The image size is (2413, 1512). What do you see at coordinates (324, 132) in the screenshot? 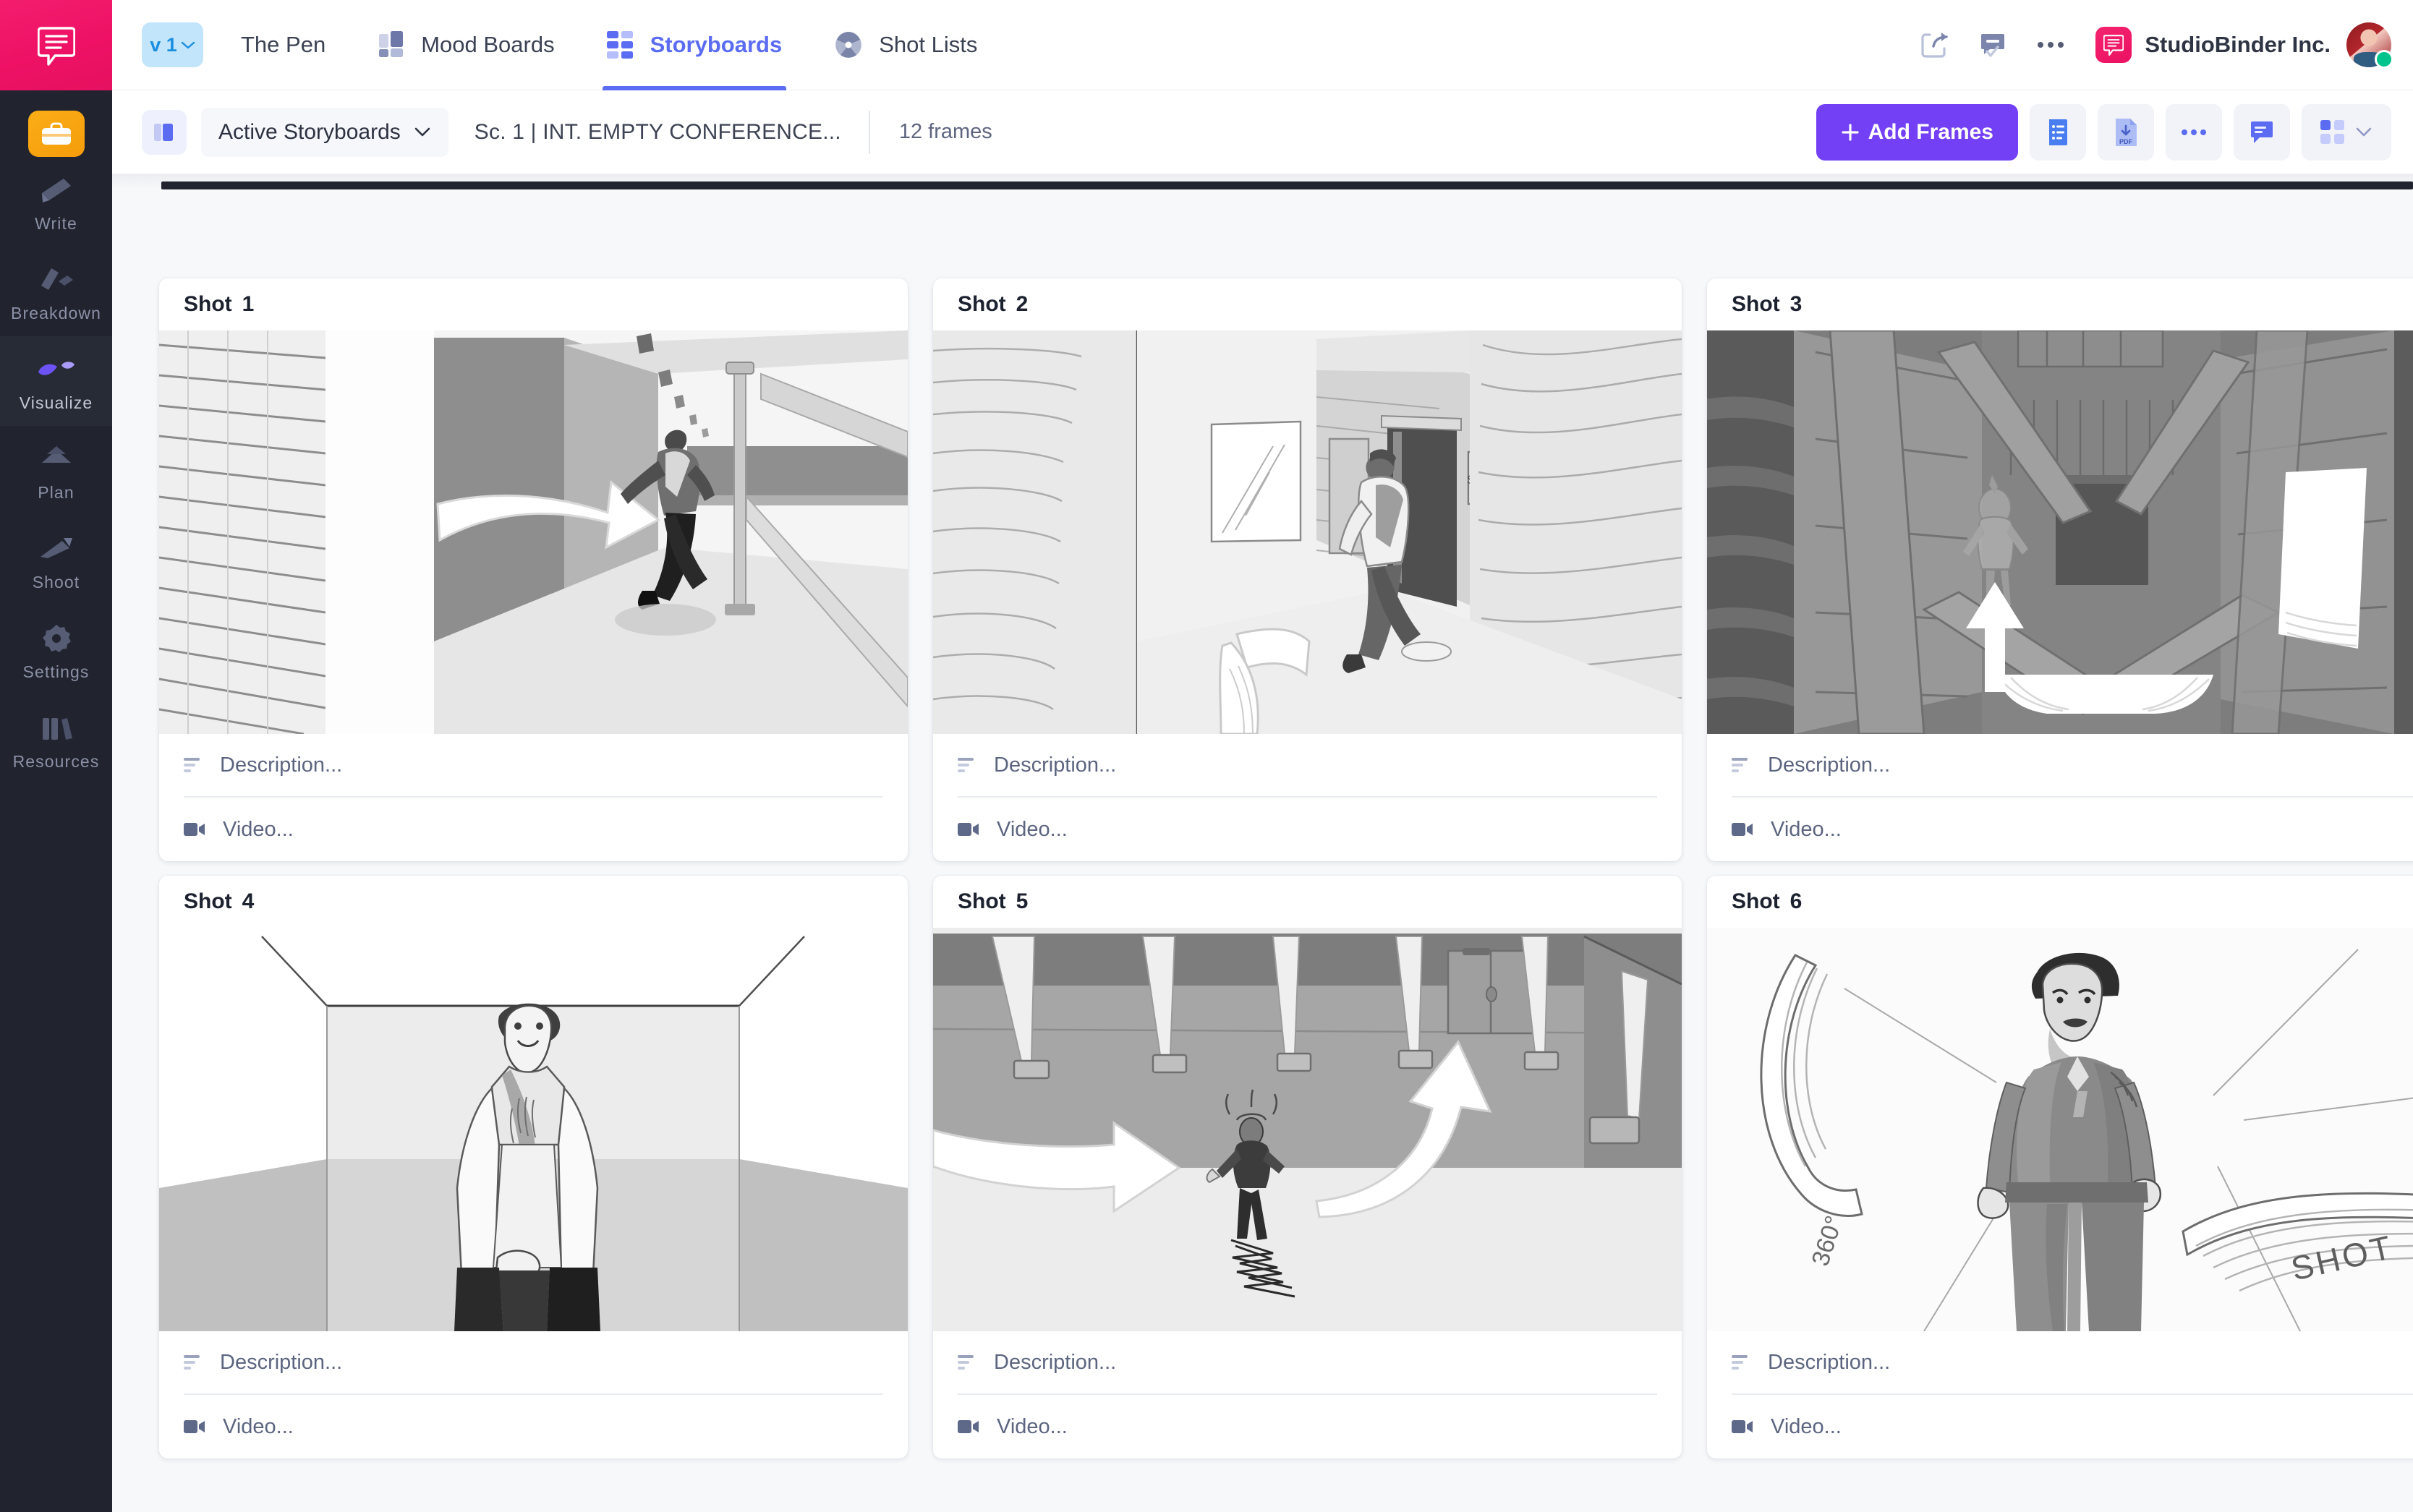
I see `storyboard-filter-dropdown: Active Storyboards` at bounding box center [324, 132].